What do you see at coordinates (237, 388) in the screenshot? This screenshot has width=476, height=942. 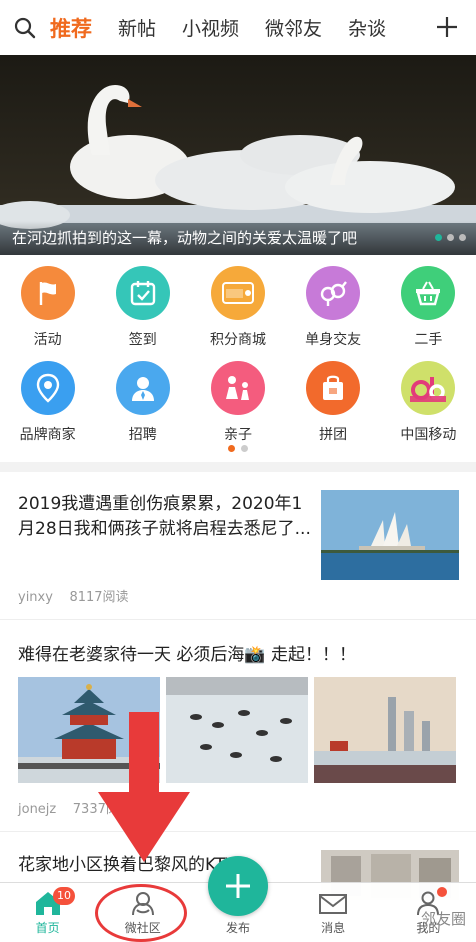 I see `family-icon` at bounding box center [237, 388].